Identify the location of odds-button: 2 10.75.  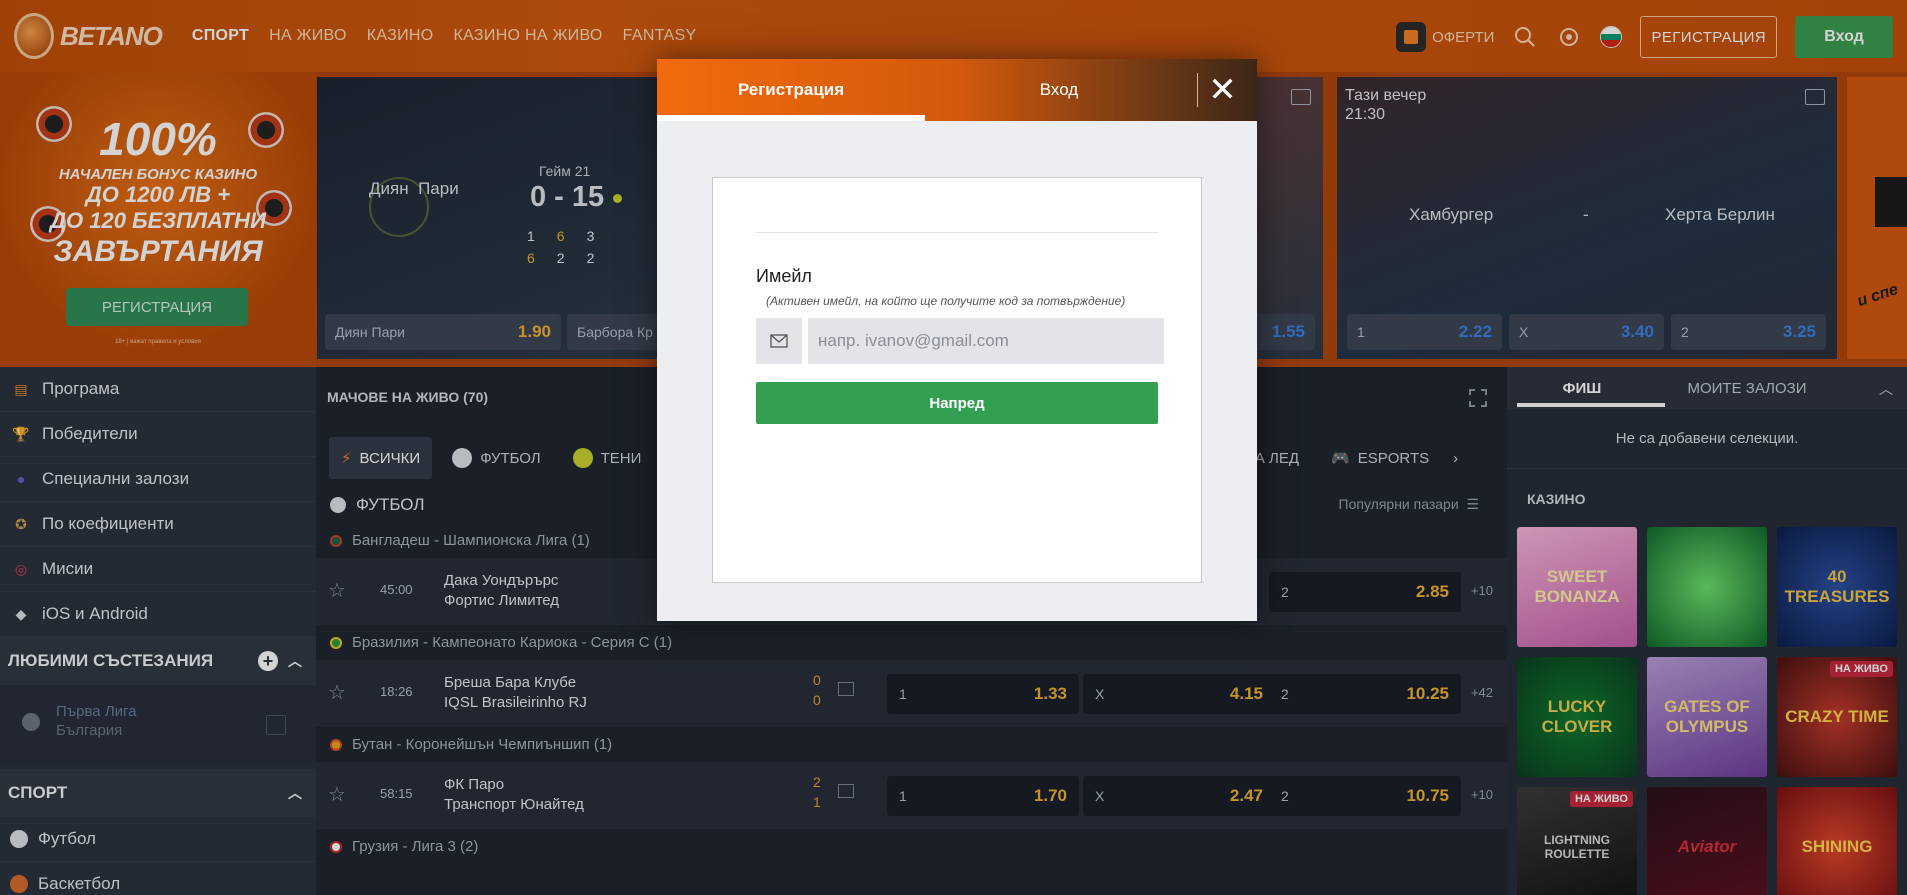
(1365, 796).